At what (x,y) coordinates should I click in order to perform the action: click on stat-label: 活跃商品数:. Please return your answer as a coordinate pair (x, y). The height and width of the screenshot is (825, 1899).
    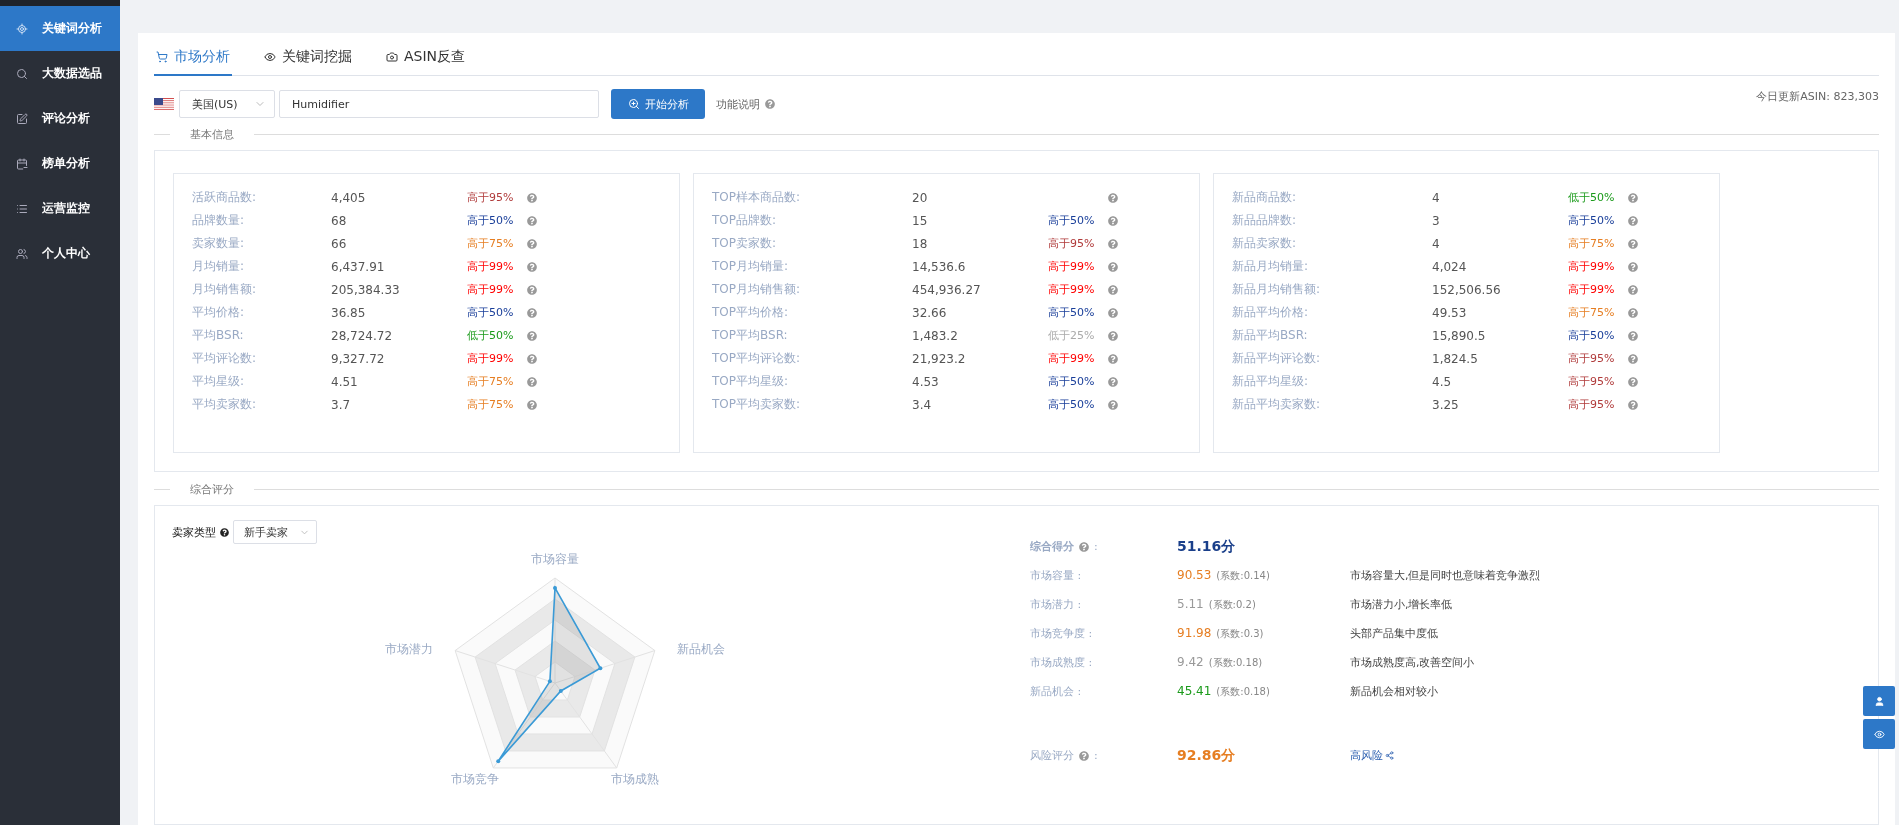
    Looking at the image, I should click on (225, 197).